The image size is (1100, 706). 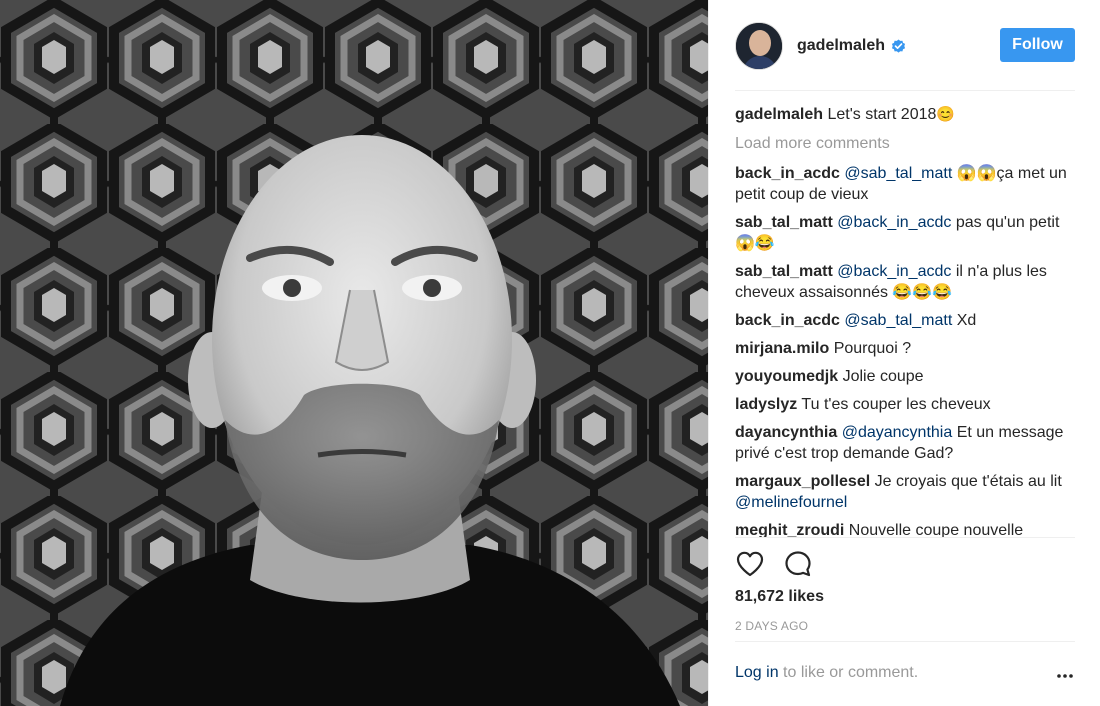 I want to click on comment-item: meghit_zroudi Nouvelle coupe nouvelle, so click(x=905, y=528).